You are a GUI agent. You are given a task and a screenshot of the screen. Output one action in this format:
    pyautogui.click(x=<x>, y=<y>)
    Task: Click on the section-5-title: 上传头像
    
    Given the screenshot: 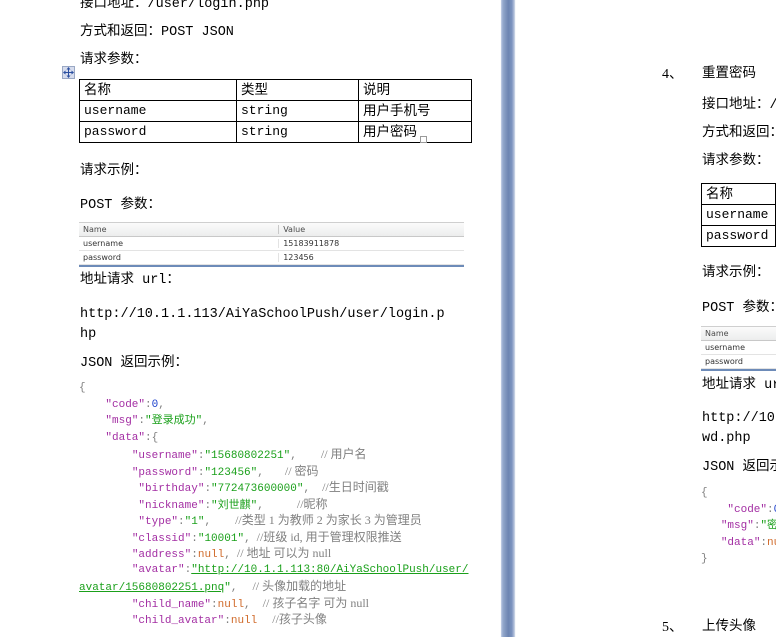 What is the action you would take?
    pyautogui.click(x=729, y=627)
    